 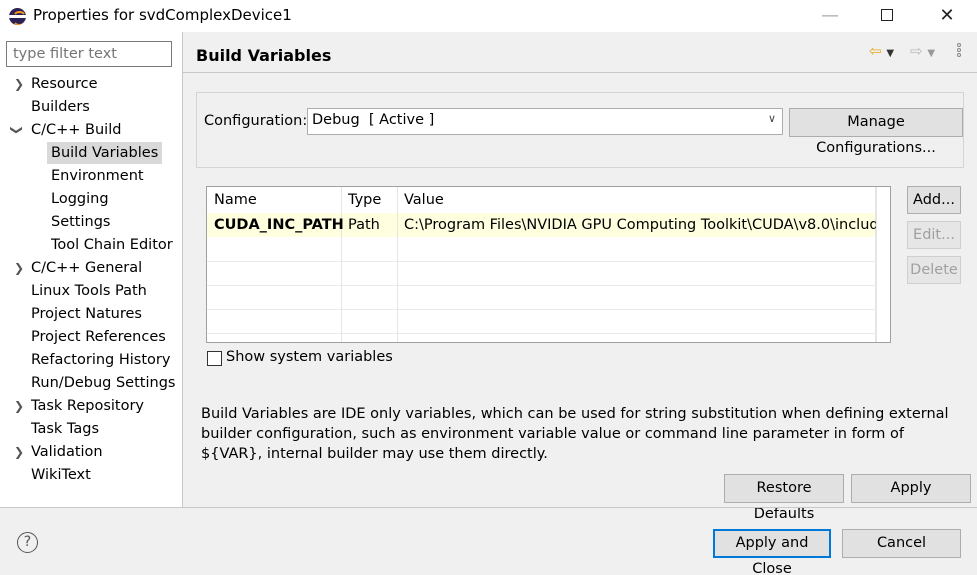 What do you see at coordinates (275, 225) in the screenshot?
I see `table-cell-name: CUDA_INC_PATH` at bounding box center [275, 225].